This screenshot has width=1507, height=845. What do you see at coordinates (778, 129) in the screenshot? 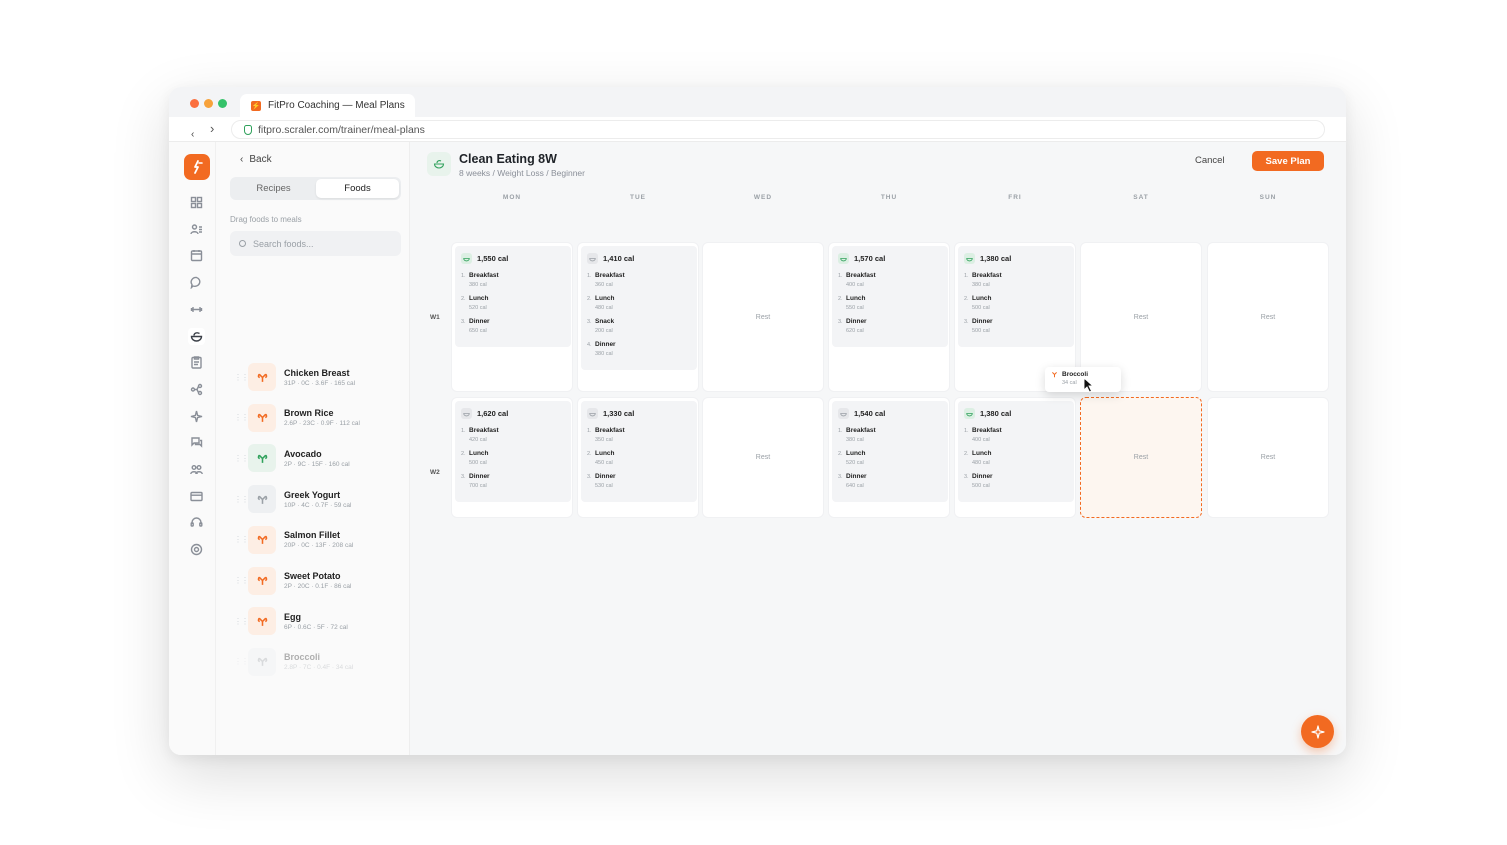
I see `url-field: fitpro.scraler.com/trainer/meal-plans` at bounding box center [778, 129].